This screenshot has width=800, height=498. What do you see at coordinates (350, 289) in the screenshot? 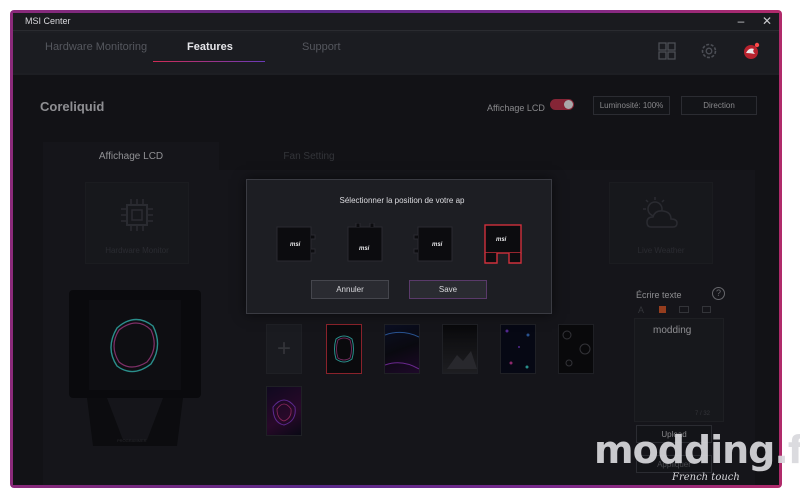
I see `cancel-button: Annuler` at bounding box center [350, 289].